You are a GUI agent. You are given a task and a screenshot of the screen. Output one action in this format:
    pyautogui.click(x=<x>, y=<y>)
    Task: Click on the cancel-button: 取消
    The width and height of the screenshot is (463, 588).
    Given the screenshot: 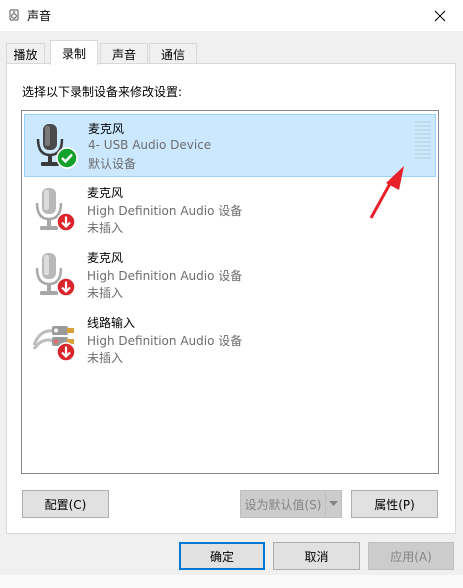 What is the action you would take?
    pyautogui.click(x=316, y=556)
    